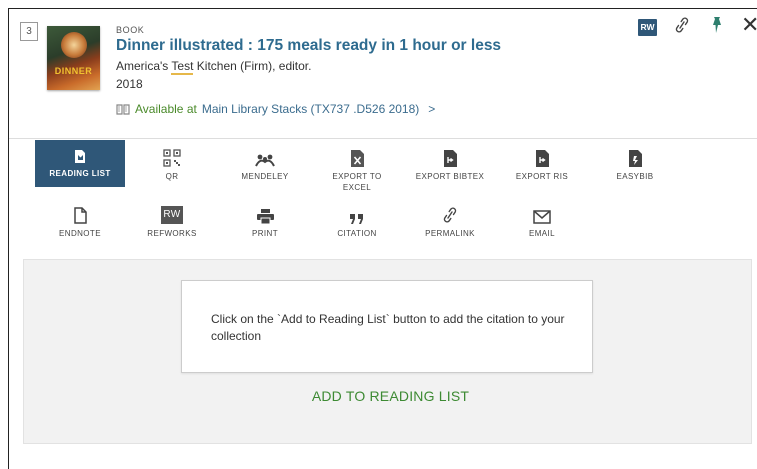 Image resolution: width=757 pixels, height=469 pixels. What do you see at coordinates (80, 173) in the screenshot?
I see `tool-label: READING LIST` at bounding box center [80, 173].